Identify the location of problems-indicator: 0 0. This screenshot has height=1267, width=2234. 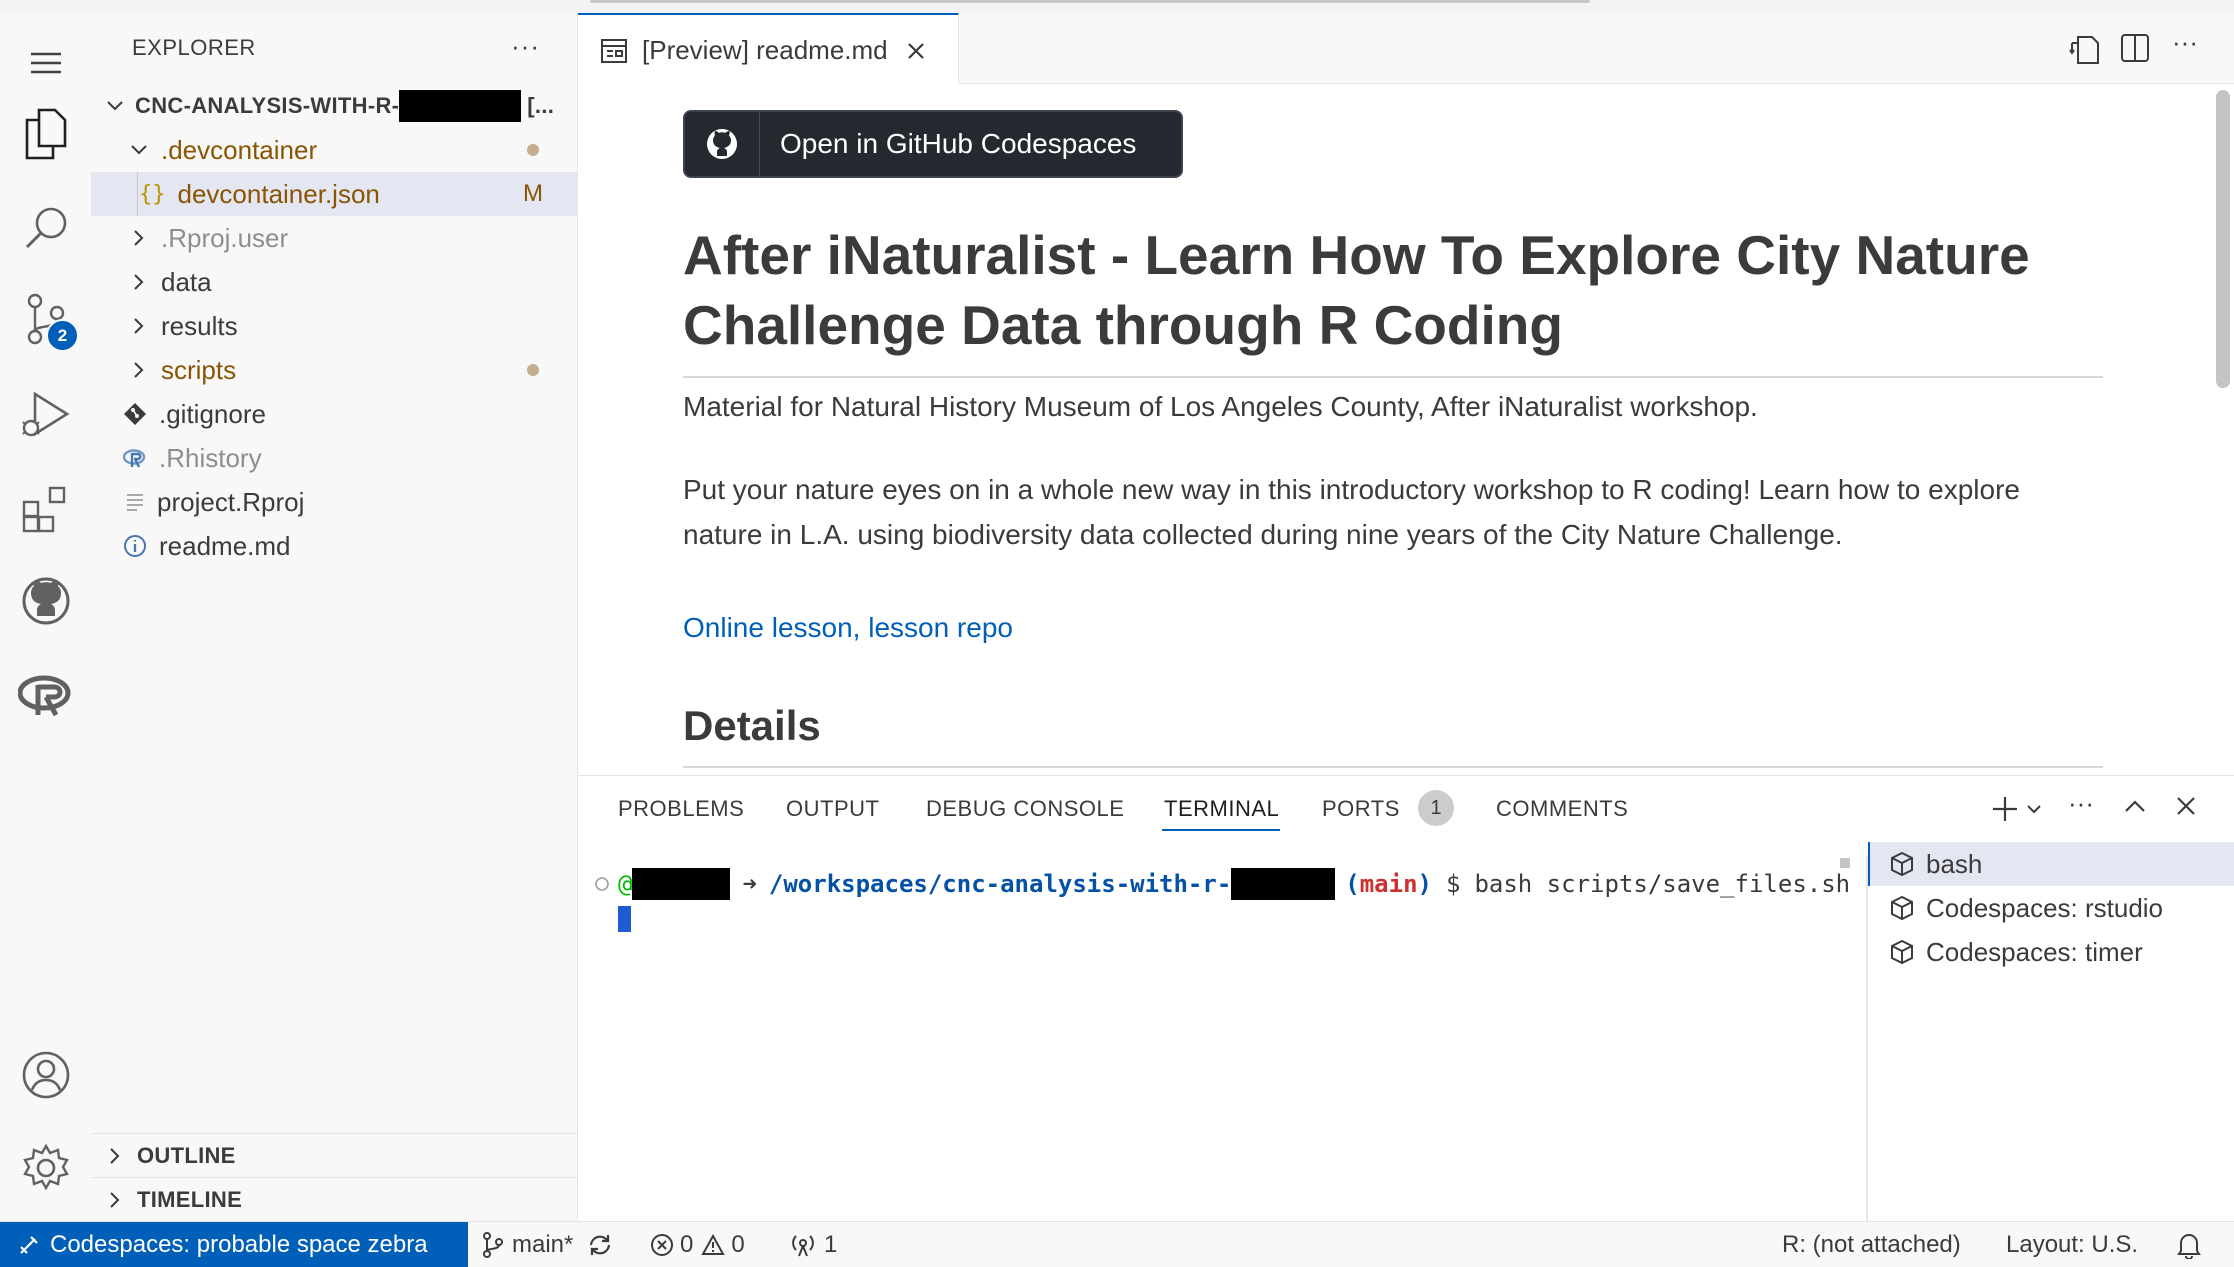
(697, 1244).